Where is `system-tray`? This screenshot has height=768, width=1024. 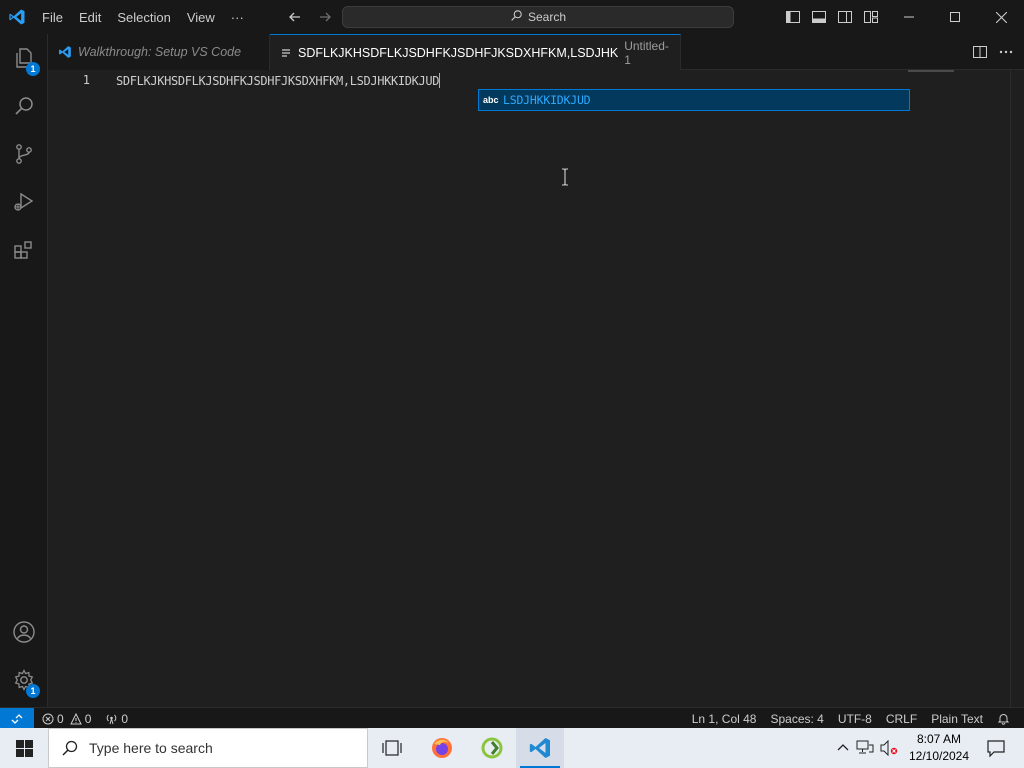 system-tray is located at coordinates (867, 748).